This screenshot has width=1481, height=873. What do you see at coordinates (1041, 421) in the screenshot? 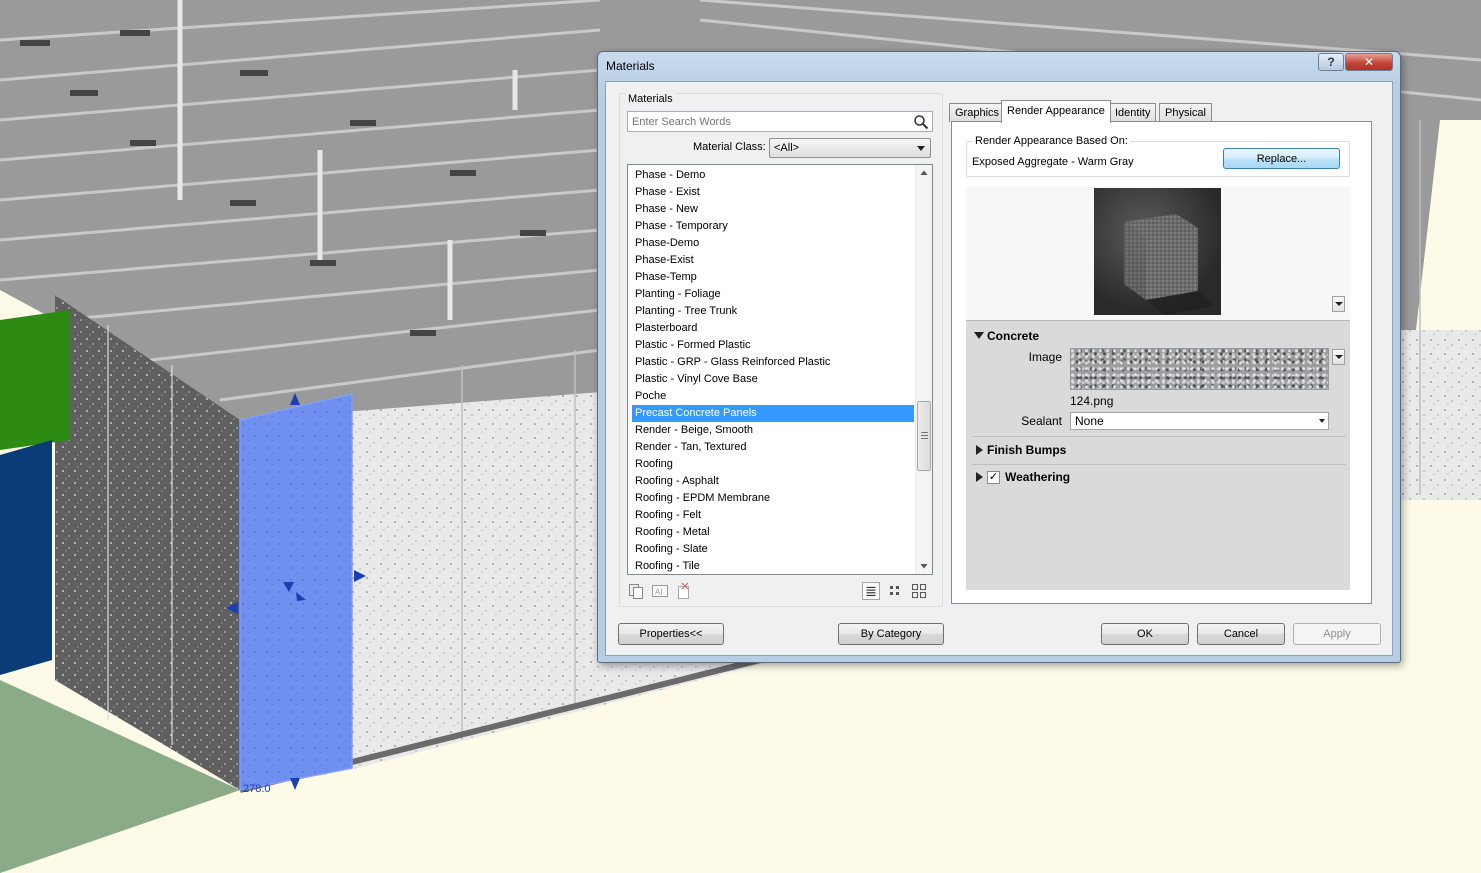
I see `sealant-label: Sealant` at bounding box center [1041, 421].